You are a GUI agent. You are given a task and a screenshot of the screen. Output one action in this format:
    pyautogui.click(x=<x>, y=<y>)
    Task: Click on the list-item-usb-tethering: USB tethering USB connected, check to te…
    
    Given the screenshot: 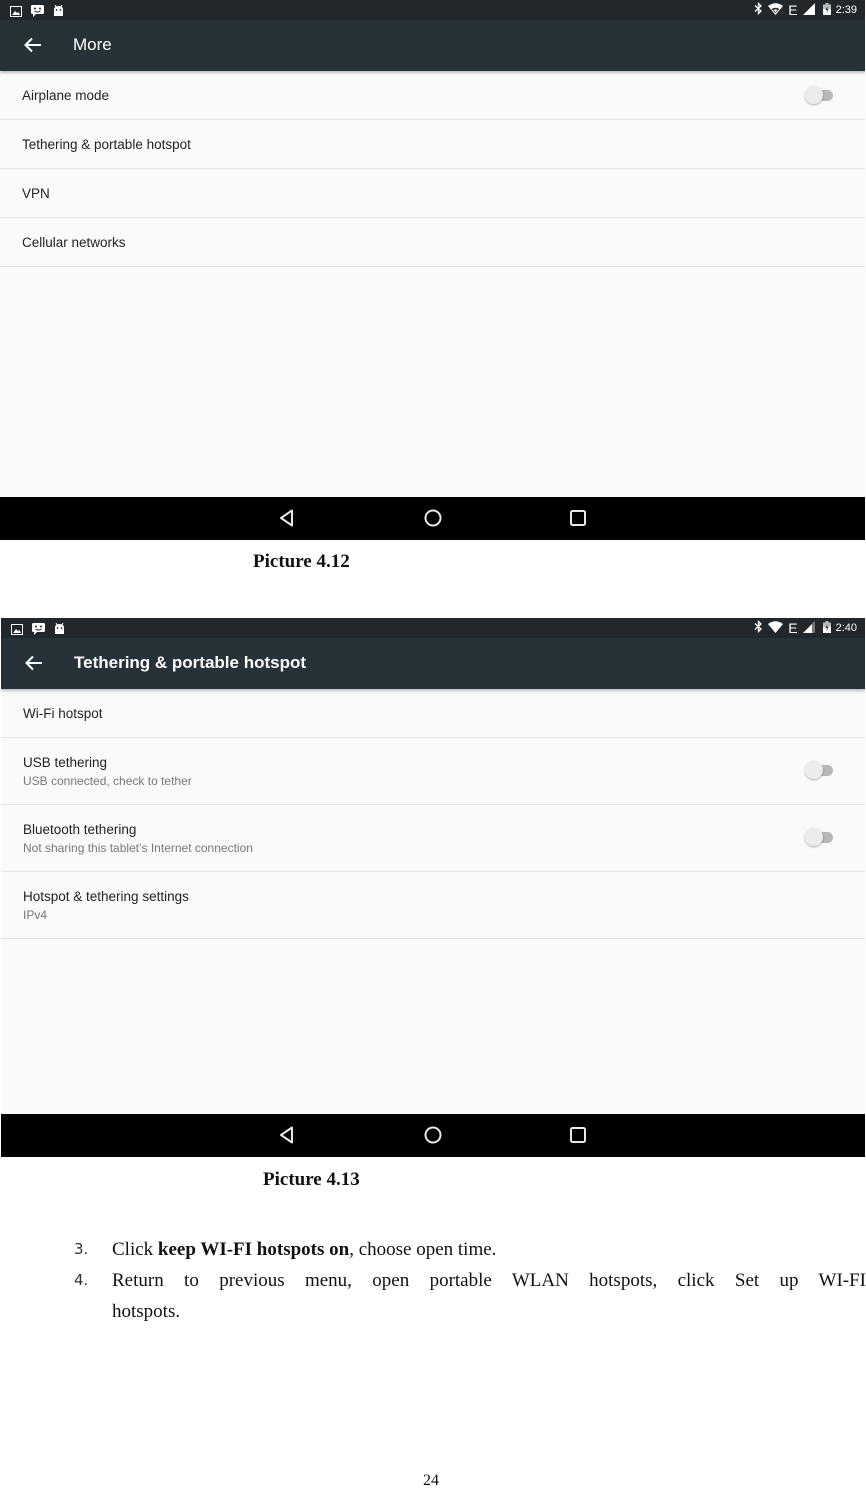 What is the action you would take?
    pyautogui.click(x=433, y=771)
    